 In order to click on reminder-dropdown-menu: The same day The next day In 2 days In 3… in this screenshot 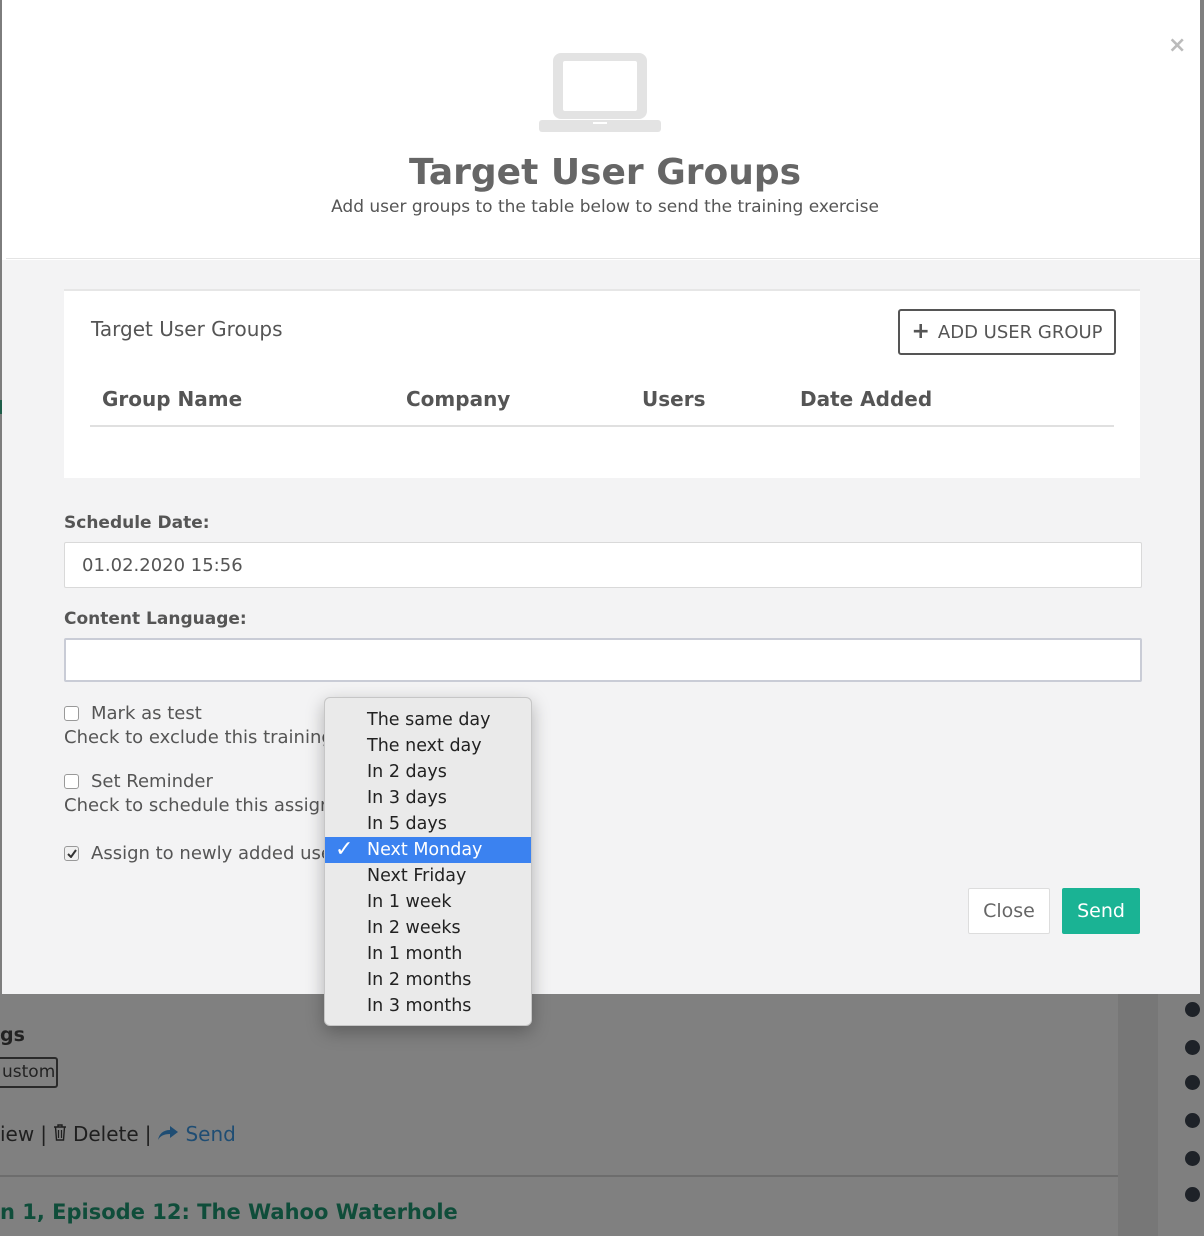, I will do `click(428, 861)`.